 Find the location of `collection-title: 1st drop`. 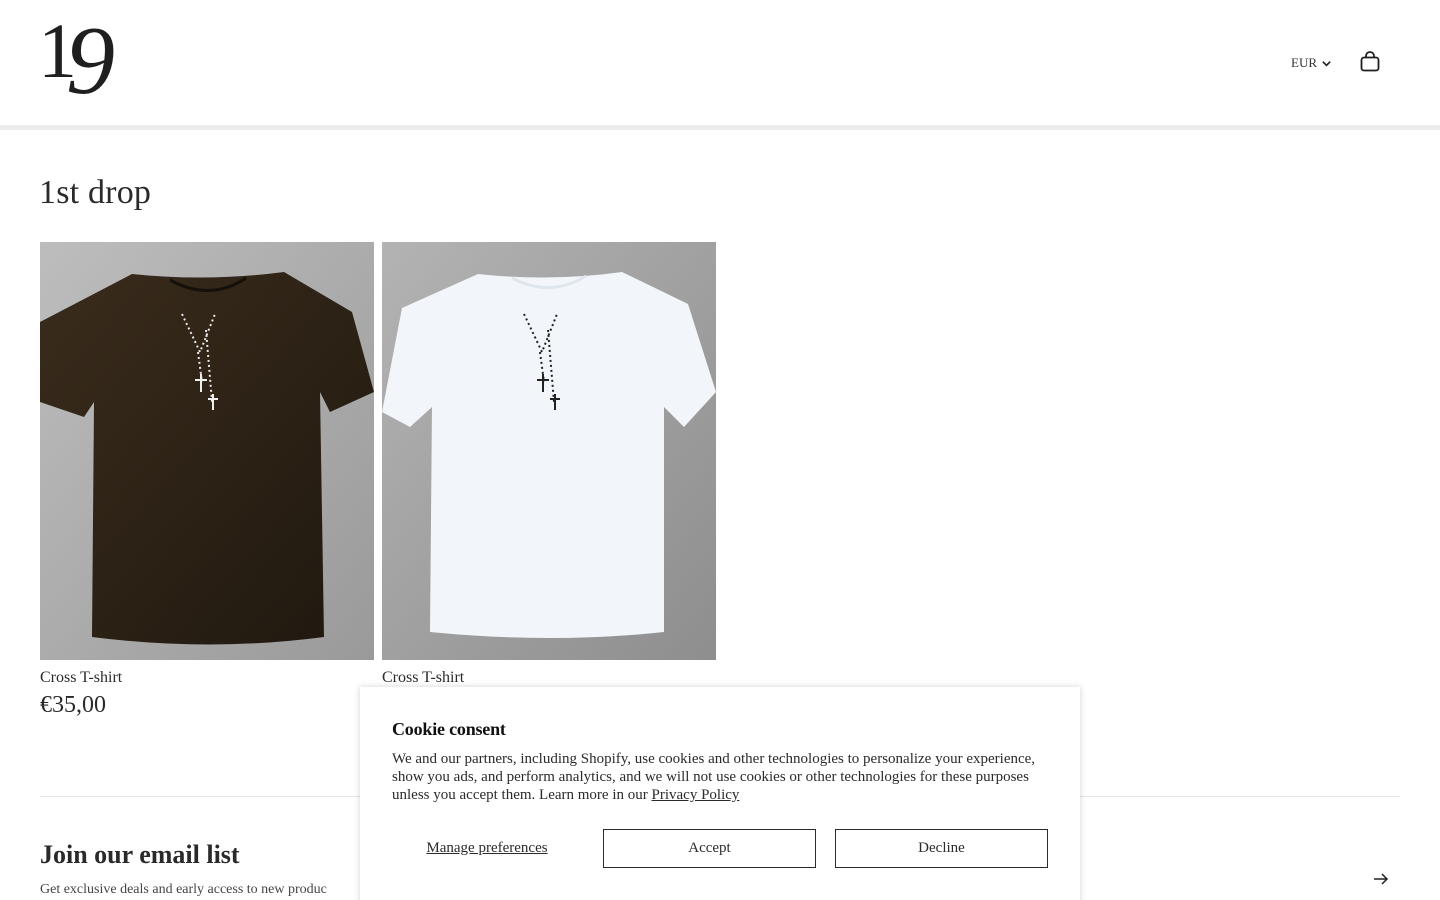

collection-title: 1st drop is located at coordinates (95, 192).